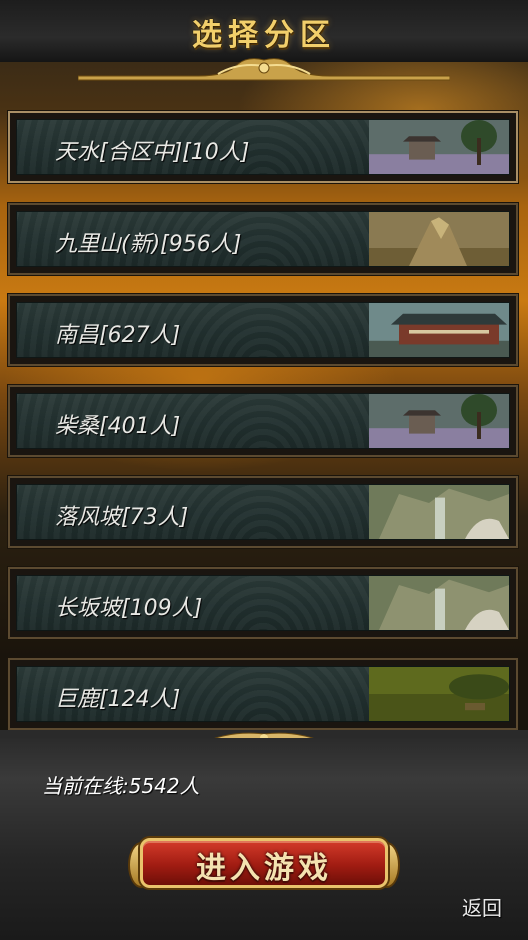  I want to click on enter-game-label: 进入游戏, so click(264, 868).